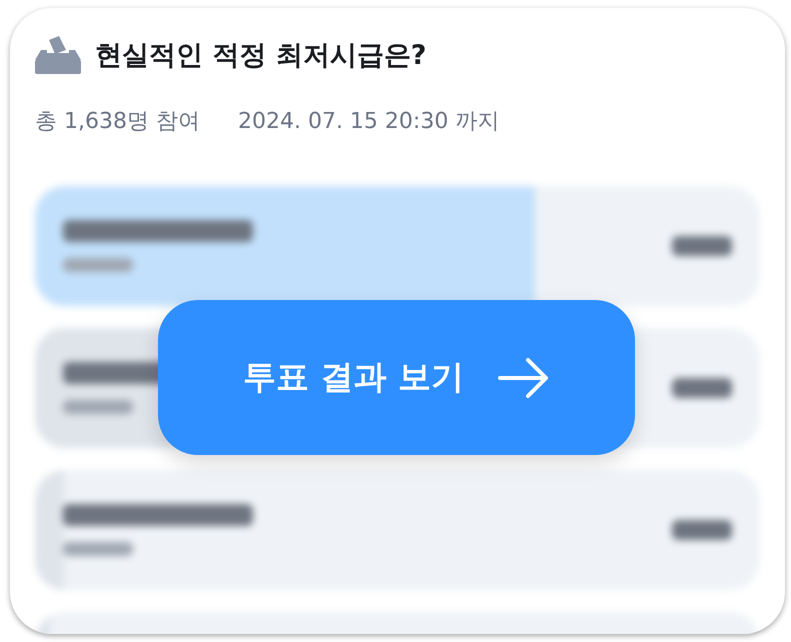  Describe the element at coordinates (396, 377) in the screenshot. I see `view-results-button: 투표 결과 보기` at that location.